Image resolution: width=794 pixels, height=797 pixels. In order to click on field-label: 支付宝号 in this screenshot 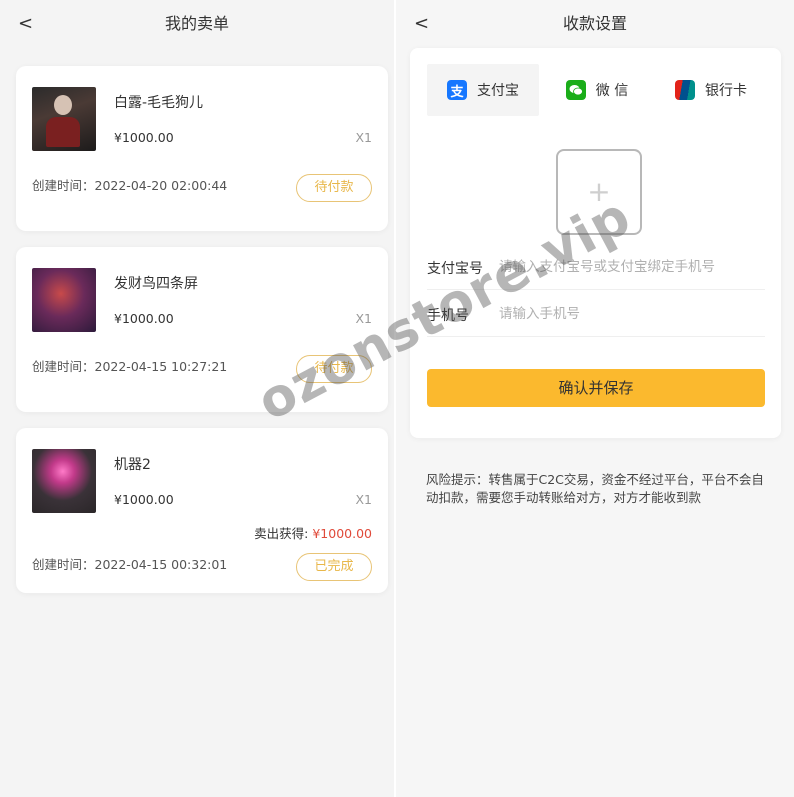, I will do `click(455, 269)`.